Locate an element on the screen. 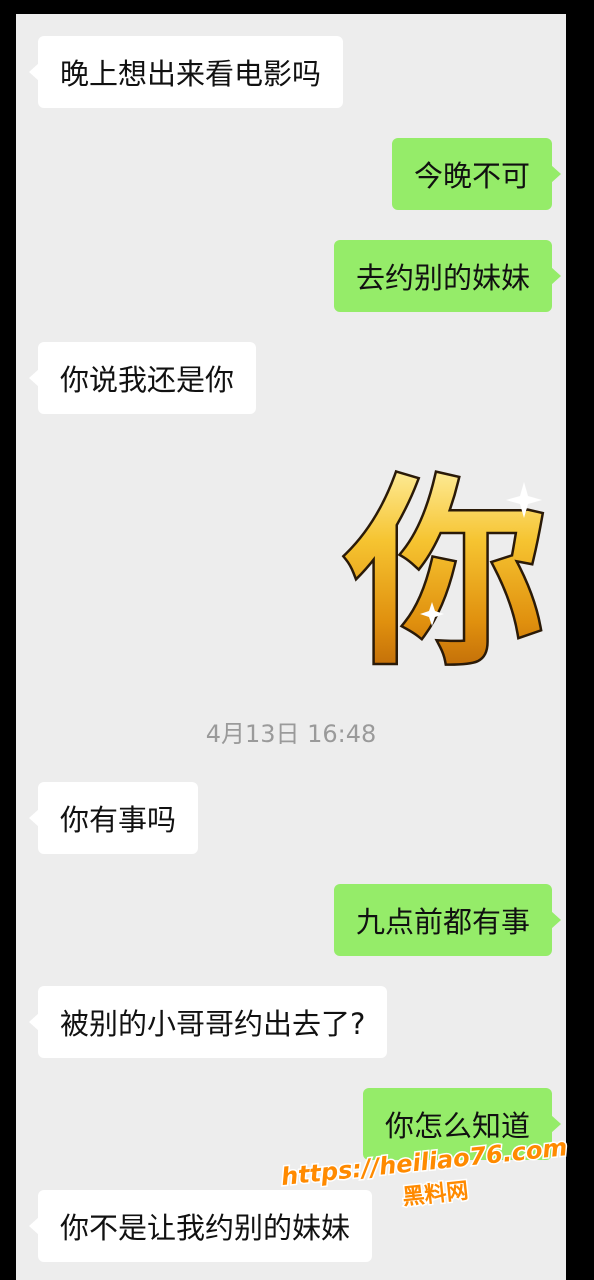 Image resolution: width=594 pixels, height=1280 pixels. message-bubble-outgoing: 九点前都有事 is located at coordinates (447, 920).